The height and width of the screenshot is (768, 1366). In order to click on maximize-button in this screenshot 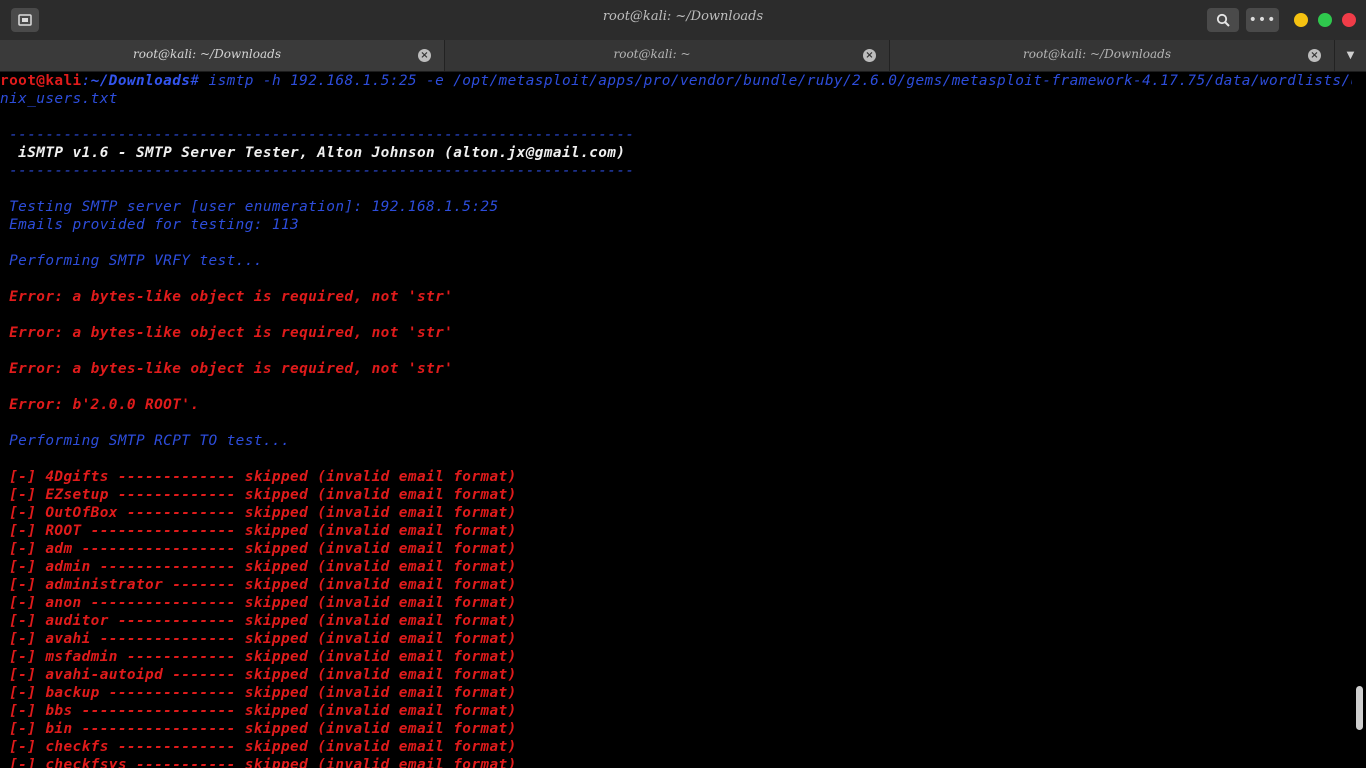, I will do `click(1325, 20)`.